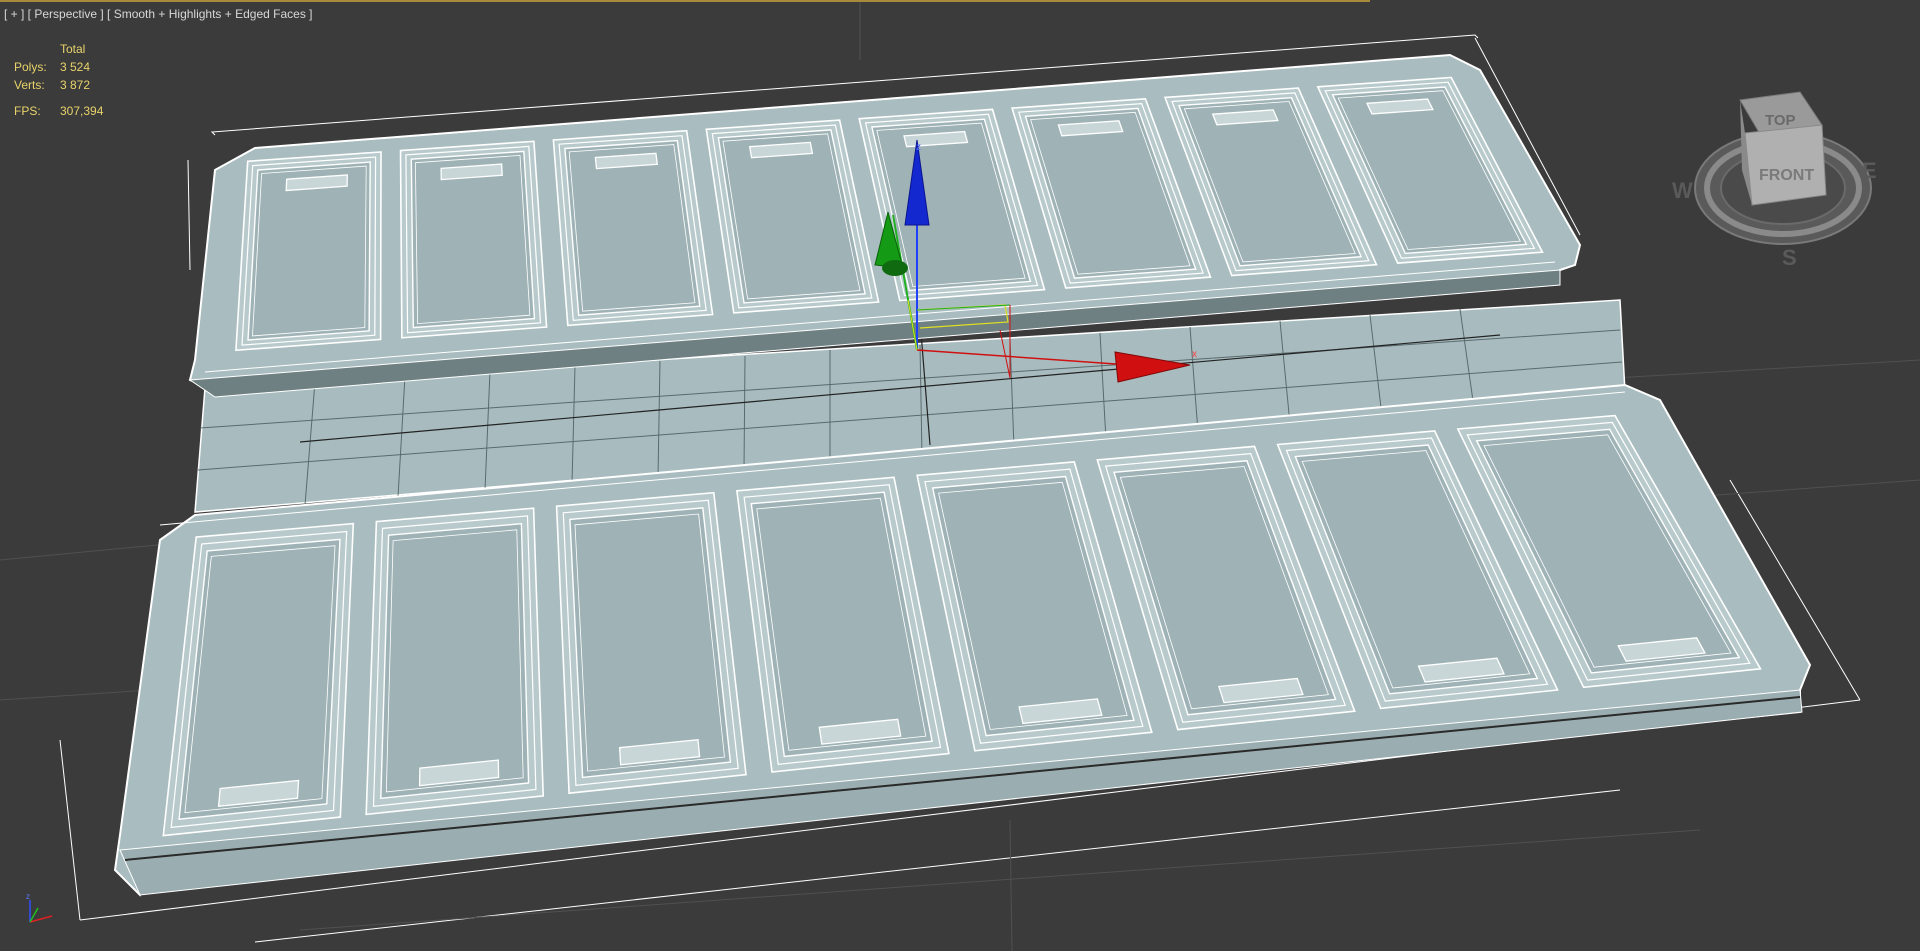  I want to click on gizmo-x-label: x, so click(1194, 354).